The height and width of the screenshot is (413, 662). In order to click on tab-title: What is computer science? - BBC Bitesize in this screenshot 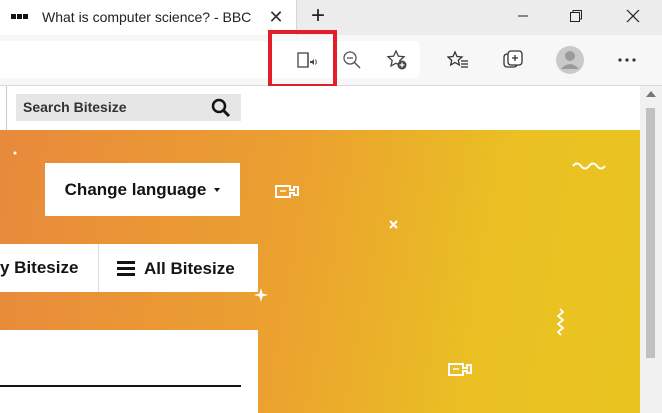, I will do `click(149, 17)`.